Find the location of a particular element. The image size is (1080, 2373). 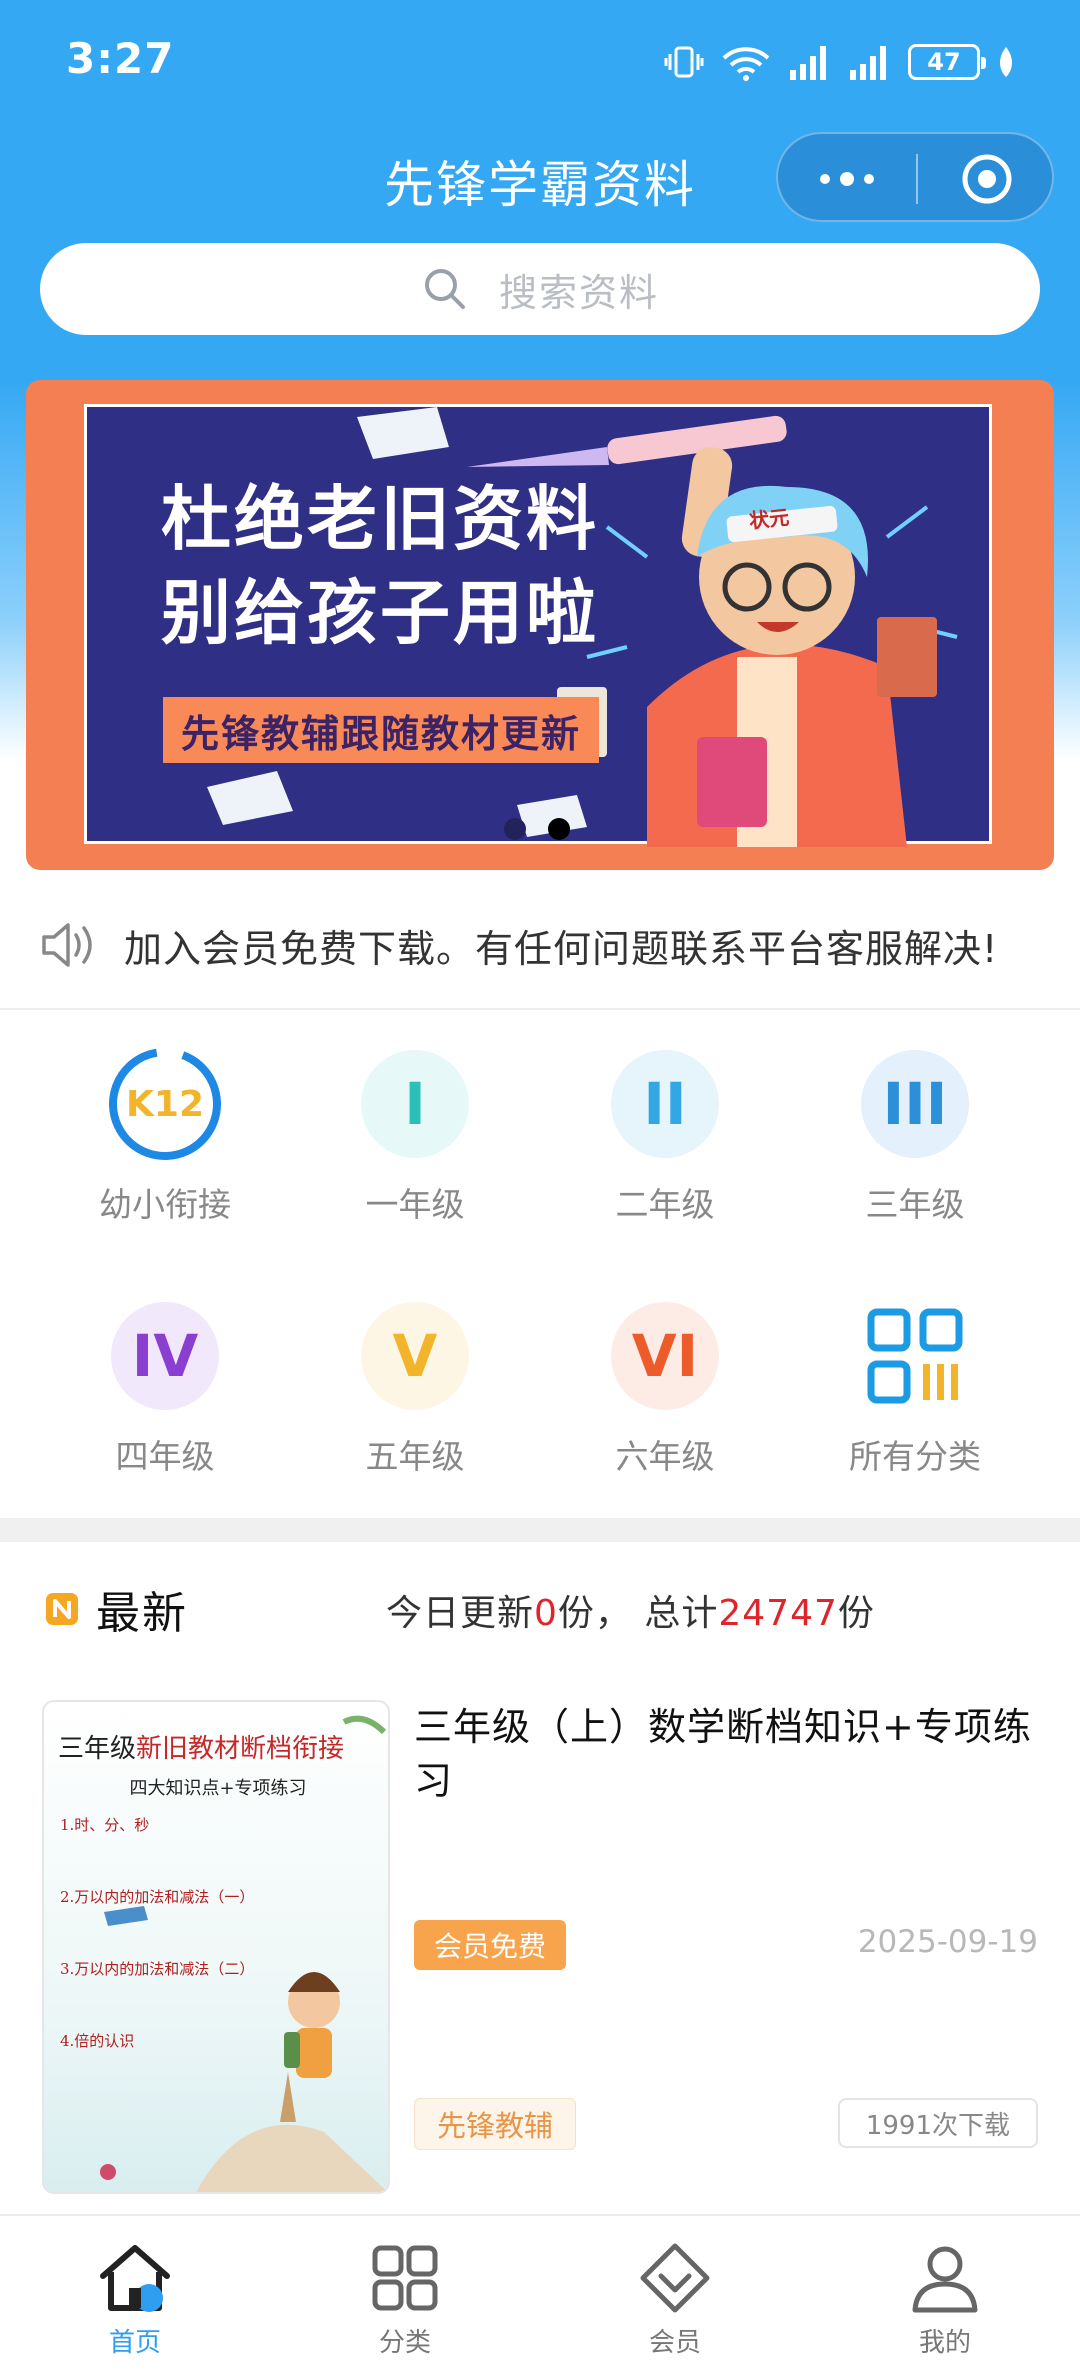

grade-1-icon: I is located at coordinates (415, 1104).